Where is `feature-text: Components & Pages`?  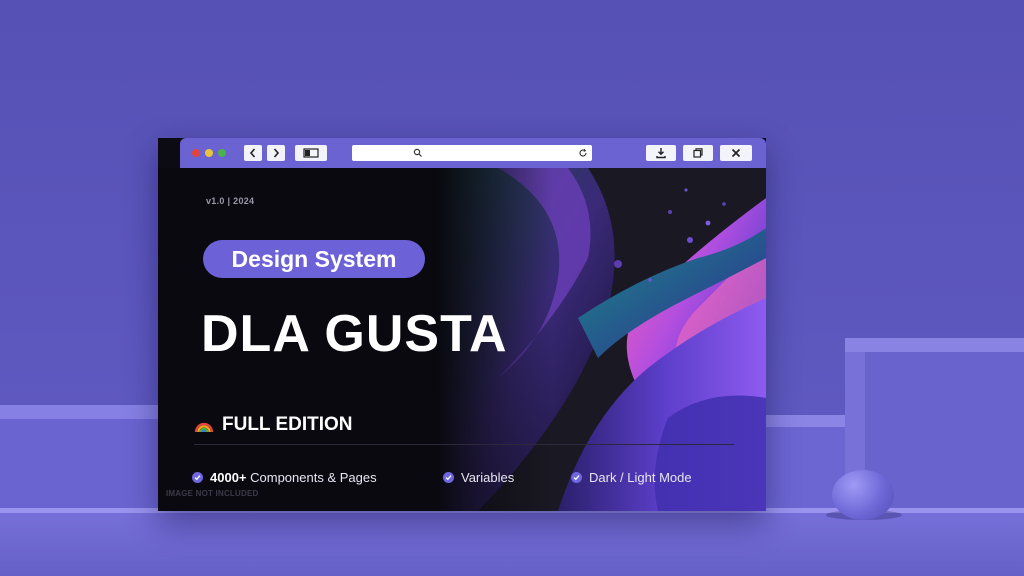 feature-text: Components & Pages is located at coordinates (311, 477).